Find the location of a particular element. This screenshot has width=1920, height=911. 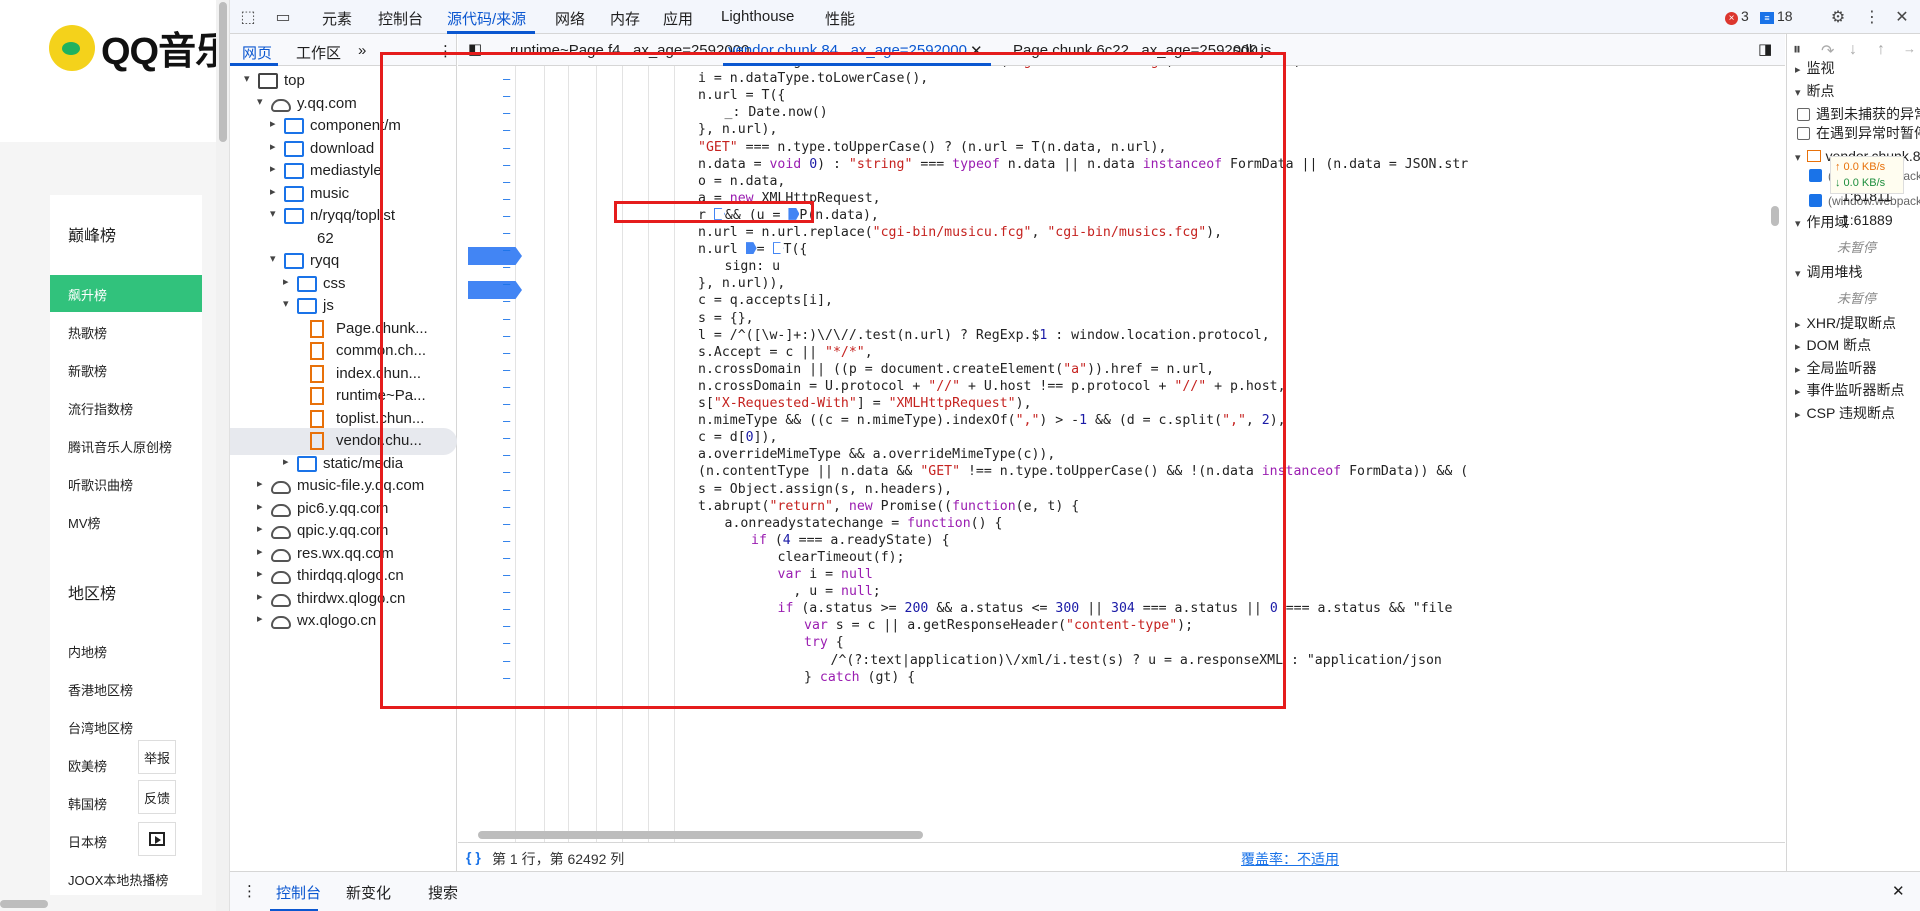

section-scope: 作用域 is located at coordinates (1822, 222).